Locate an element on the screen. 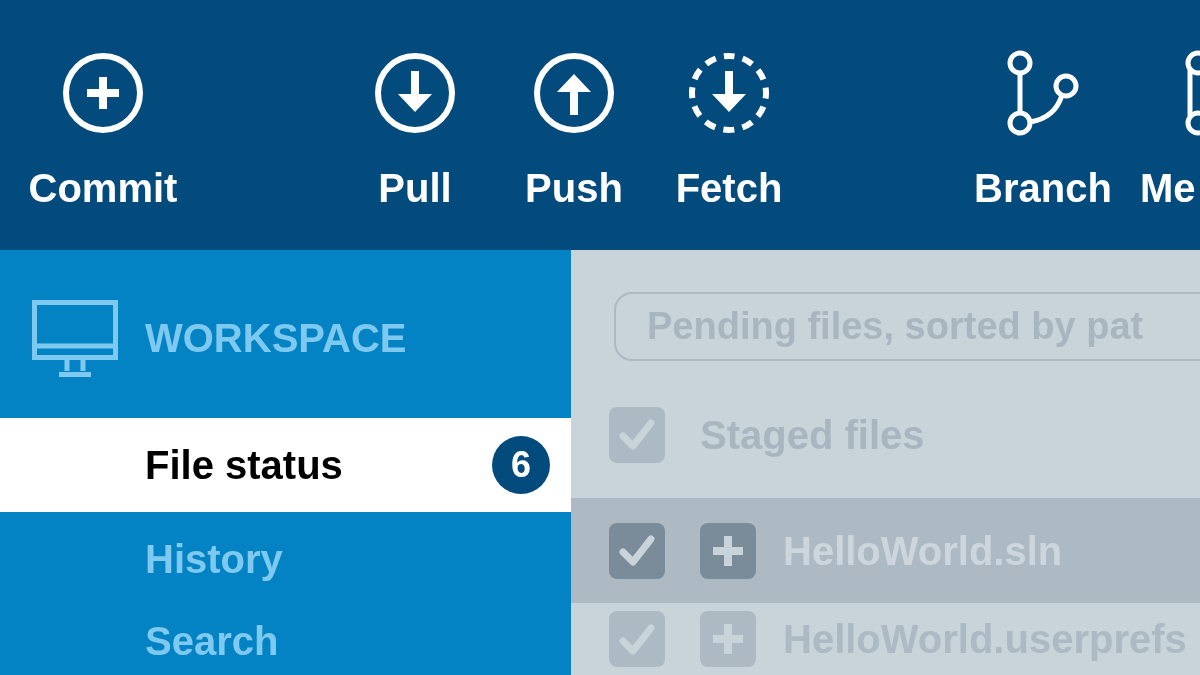  arrow-down-circle-icon is located at coordinates (415, 93).